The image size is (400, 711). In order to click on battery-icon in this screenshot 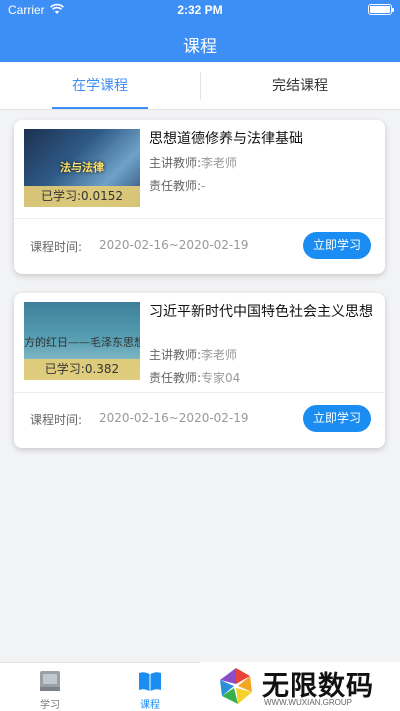, I will do `click(381, 9)`.